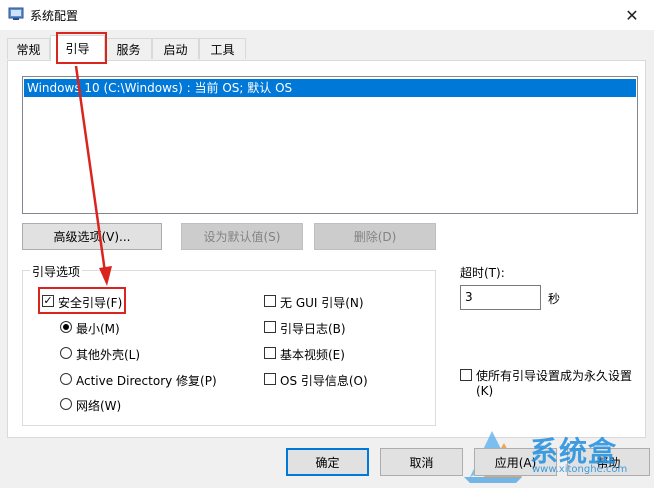 Image resolution: width=654 pixels, height=488 pixels. What do you see at coordinates (327, 15) in the screenshot?
I see `title-bar` at bounding box center [327, 15].